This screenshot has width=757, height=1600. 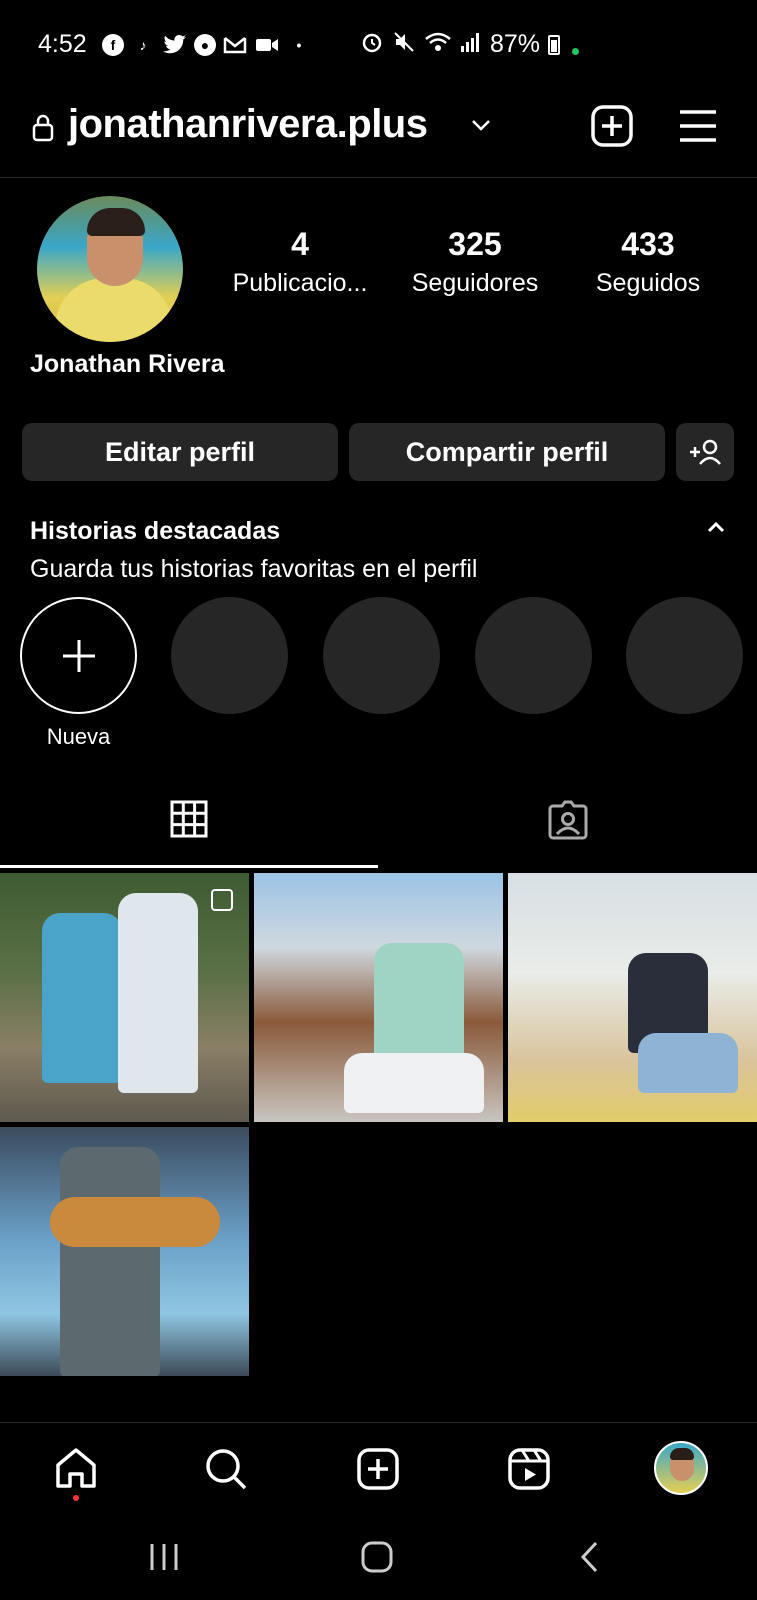 I want to click on alarm-icon, so click(x=372, y=44).